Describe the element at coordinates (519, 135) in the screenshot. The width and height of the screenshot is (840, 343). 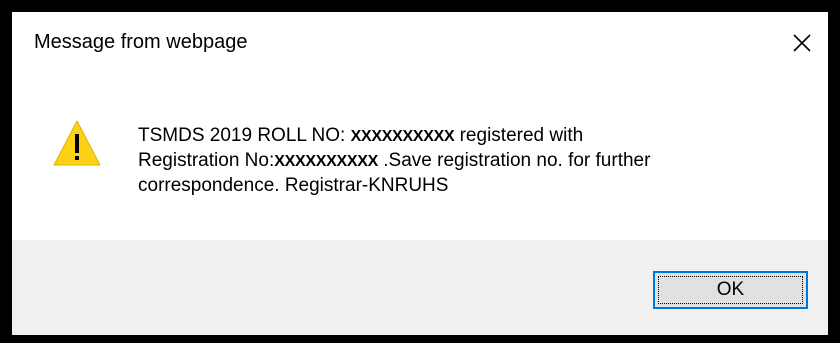
I see `message-text: registered with` at that location.